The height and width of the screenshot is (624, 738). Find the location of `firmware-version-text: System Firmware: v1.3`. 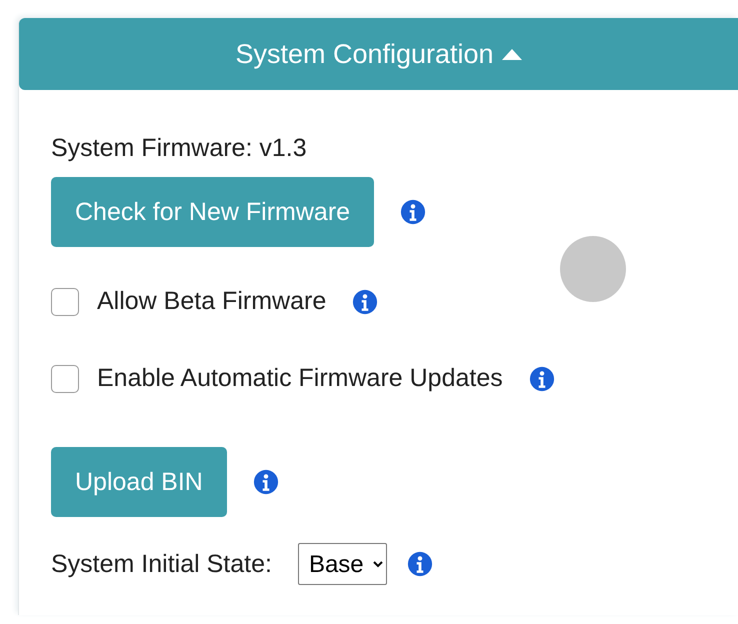

firmware-version-text: System Firmware: v1.3 is located at coordinates (179, 148).